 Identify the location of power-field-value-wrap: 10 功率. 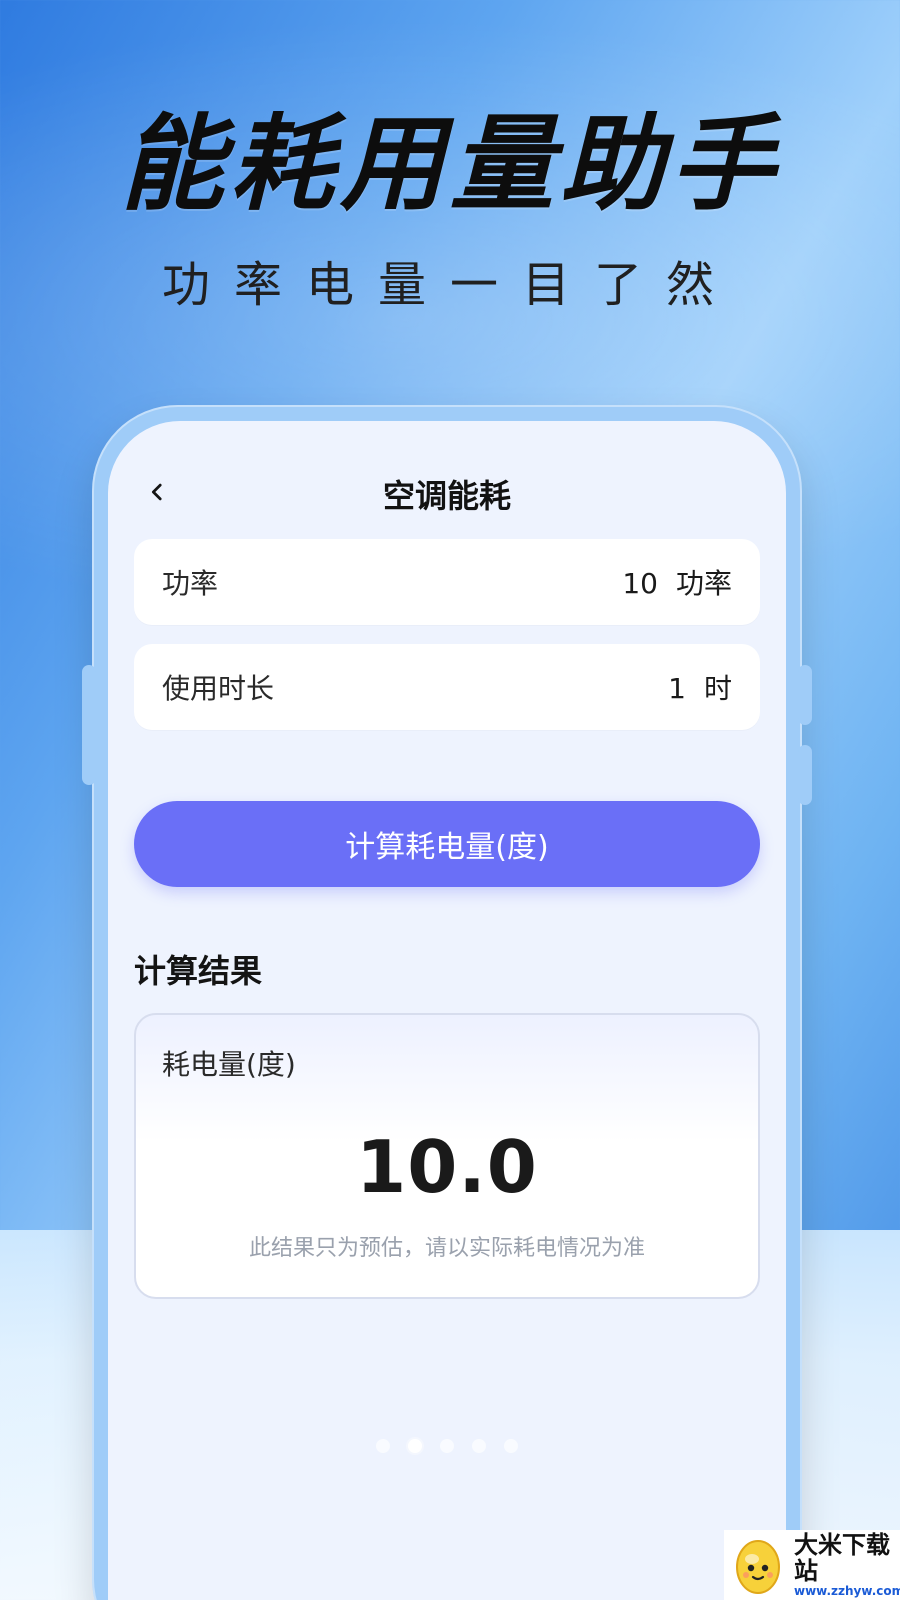
(677, 582).